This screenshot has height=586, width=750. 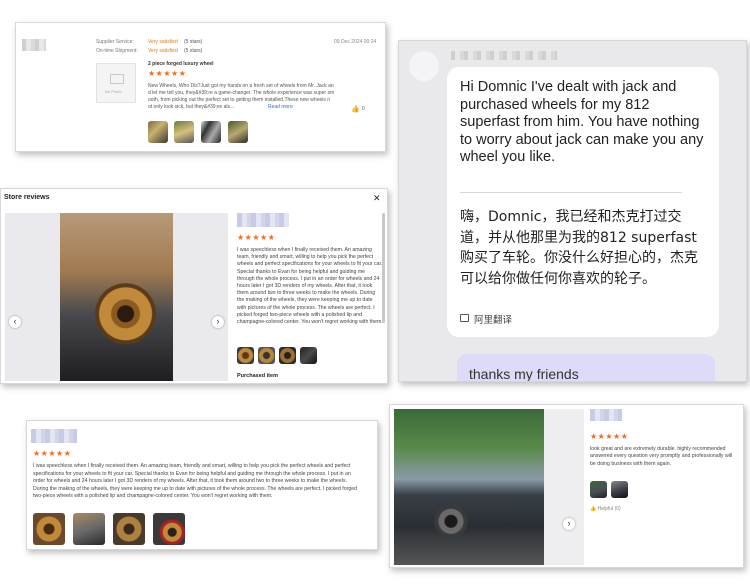 I want to click on ontime-value: Very satisfied, so click(x=163, y=51).